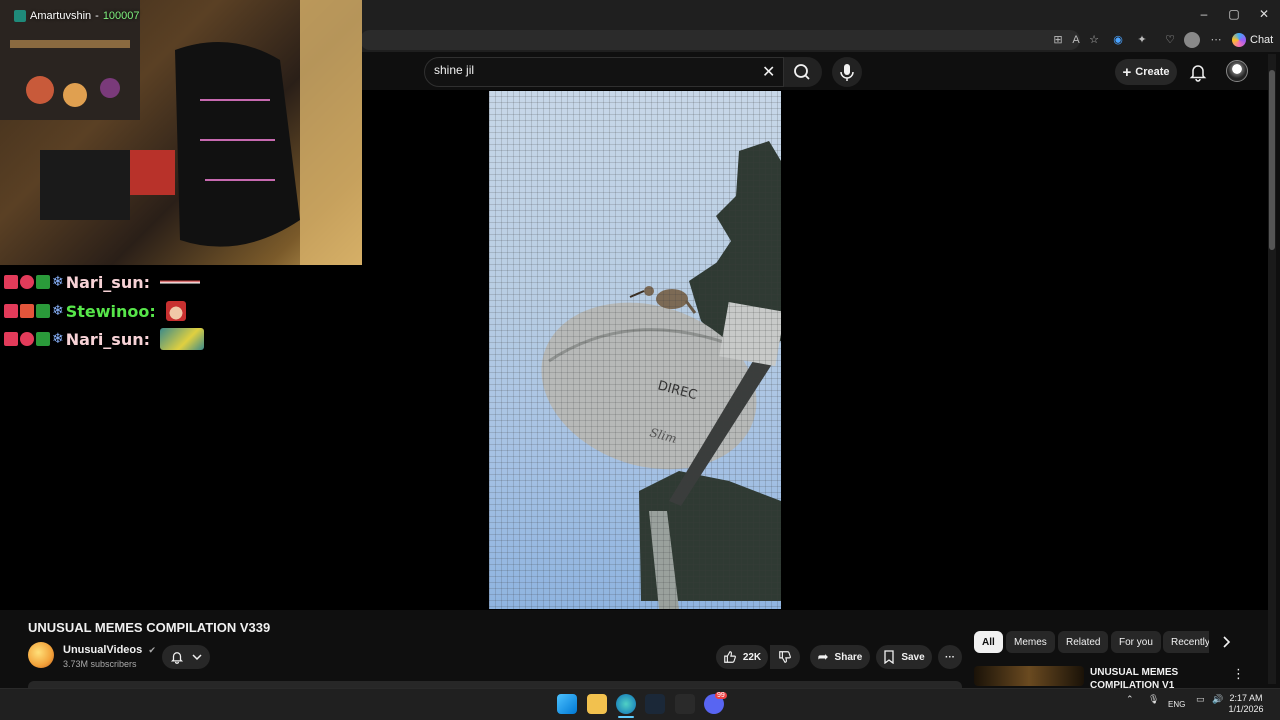  Describe the element at coordinates (1152, 72) in the screenshot. I see `create-label: Create` at that location.